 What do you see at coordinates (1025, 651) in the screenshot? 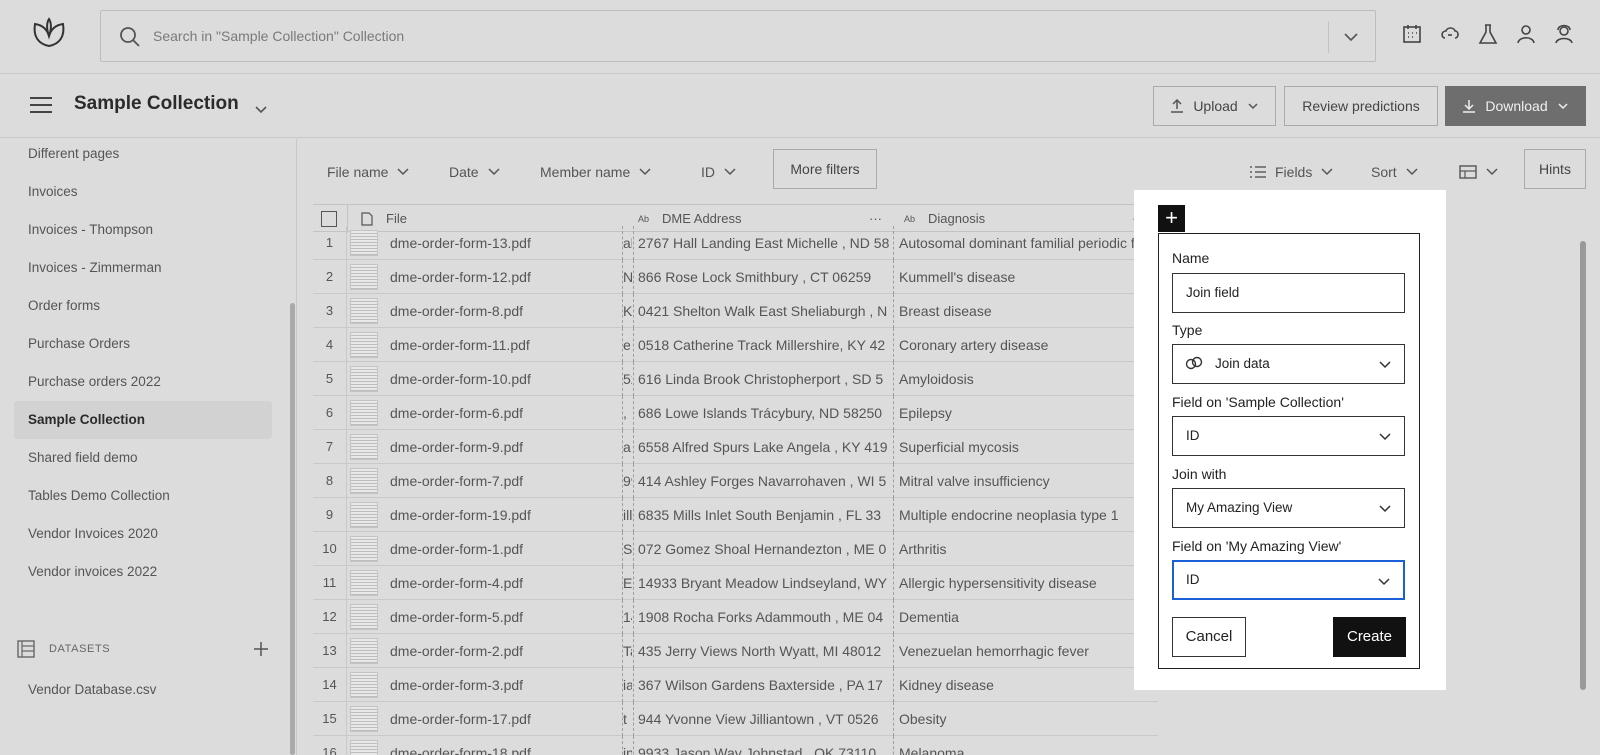
I see `diagnosis-cell: Venezuelan hemorrhagic fever` at bounding box center [1025, 651].